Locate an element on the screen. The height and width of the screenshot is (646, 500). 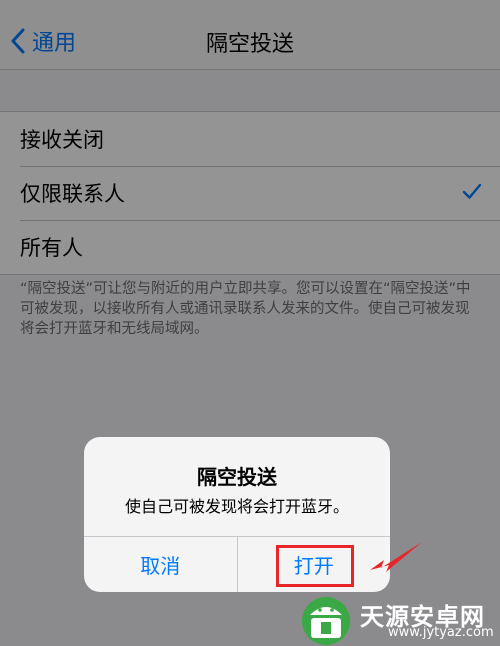
cancel-label: 取消 is located at coordinates (160, 566).